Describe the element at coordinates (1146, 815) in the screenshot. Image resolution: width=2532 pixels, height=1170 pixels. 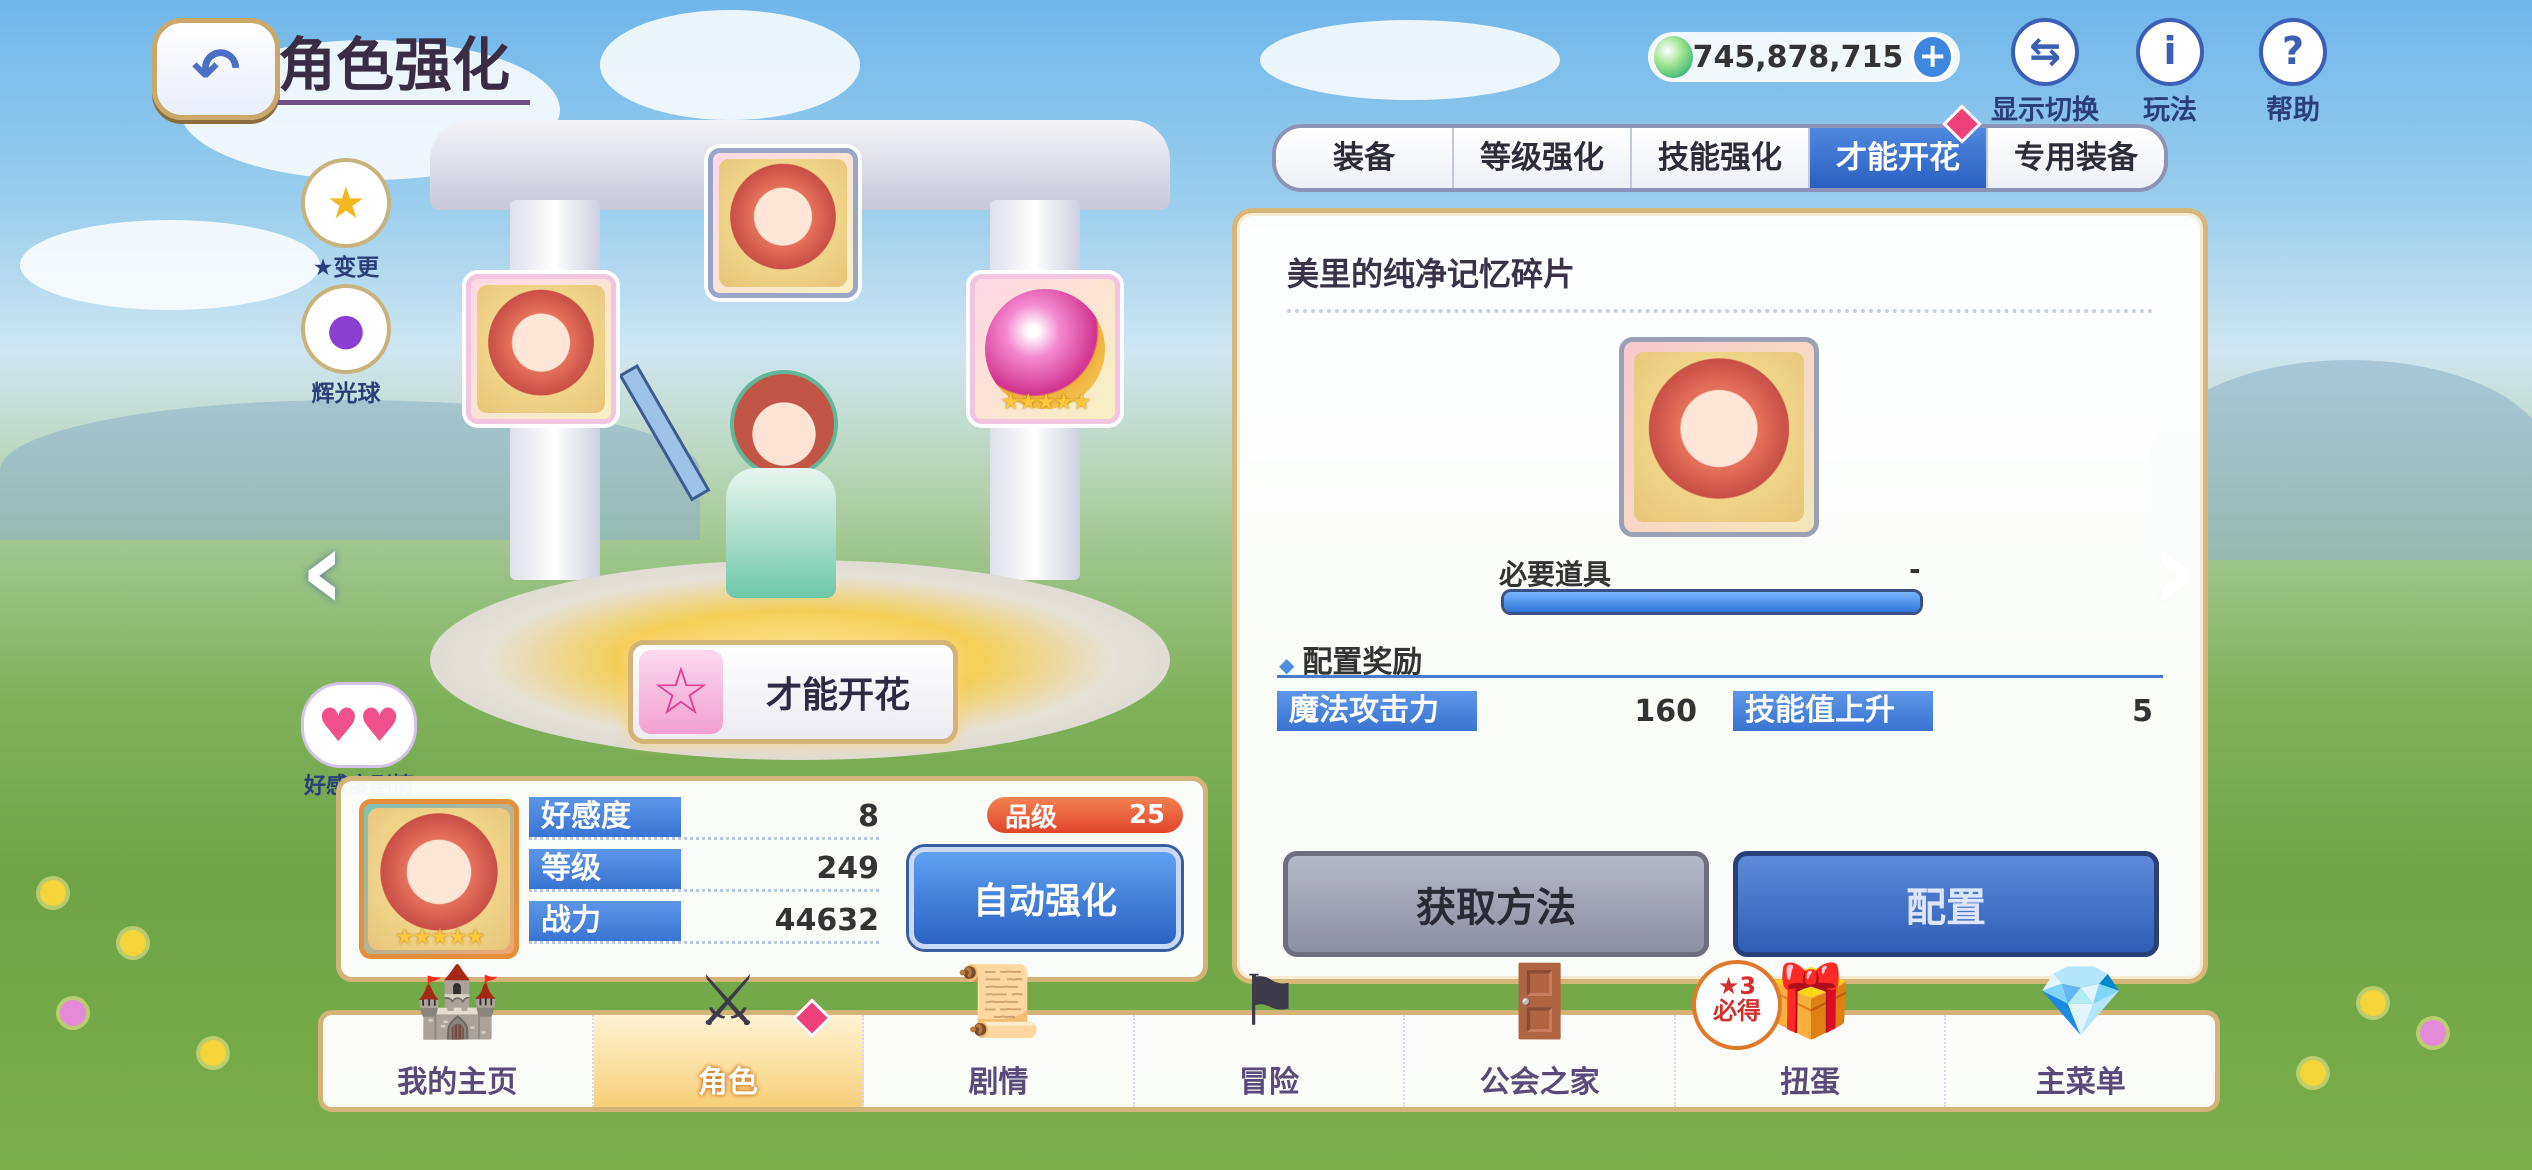
I see `rank-value: 25` at that location.